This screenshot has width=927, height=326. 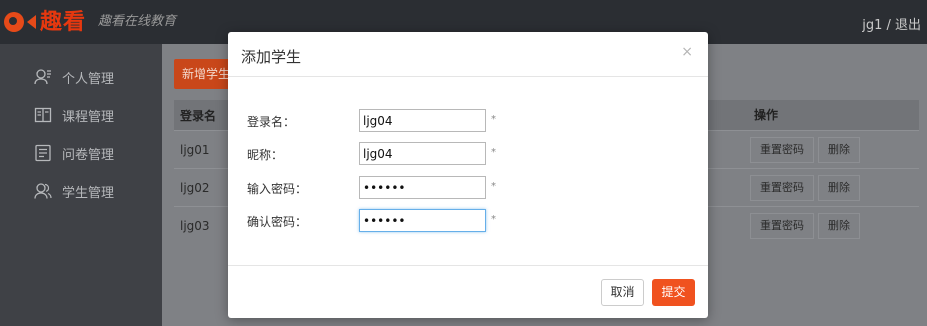 What do you see at coordinates (14, 22) in the screenshot?
I see `logo-mark-icon` at bounding box center [14, 22].